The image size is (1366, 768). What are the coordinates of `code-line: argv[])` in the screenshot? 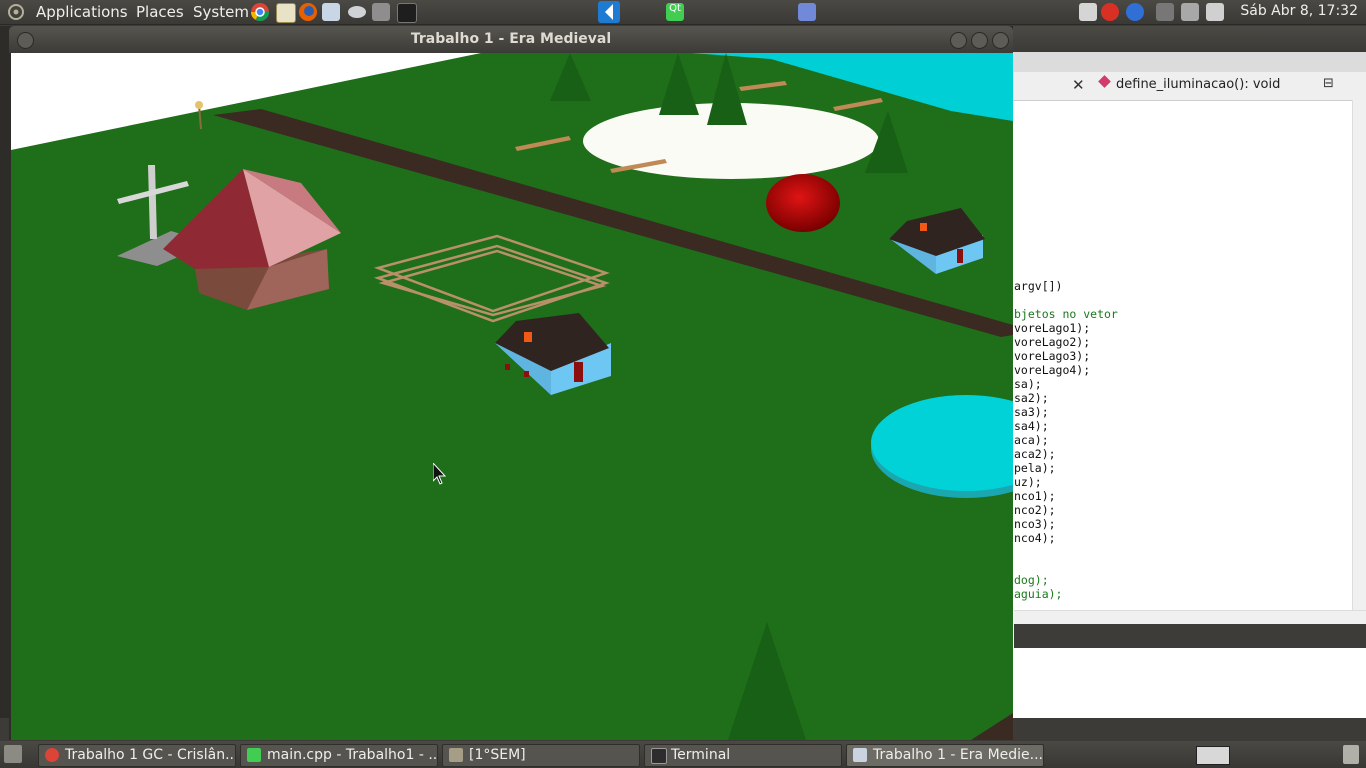 It's located at (1038, 286).